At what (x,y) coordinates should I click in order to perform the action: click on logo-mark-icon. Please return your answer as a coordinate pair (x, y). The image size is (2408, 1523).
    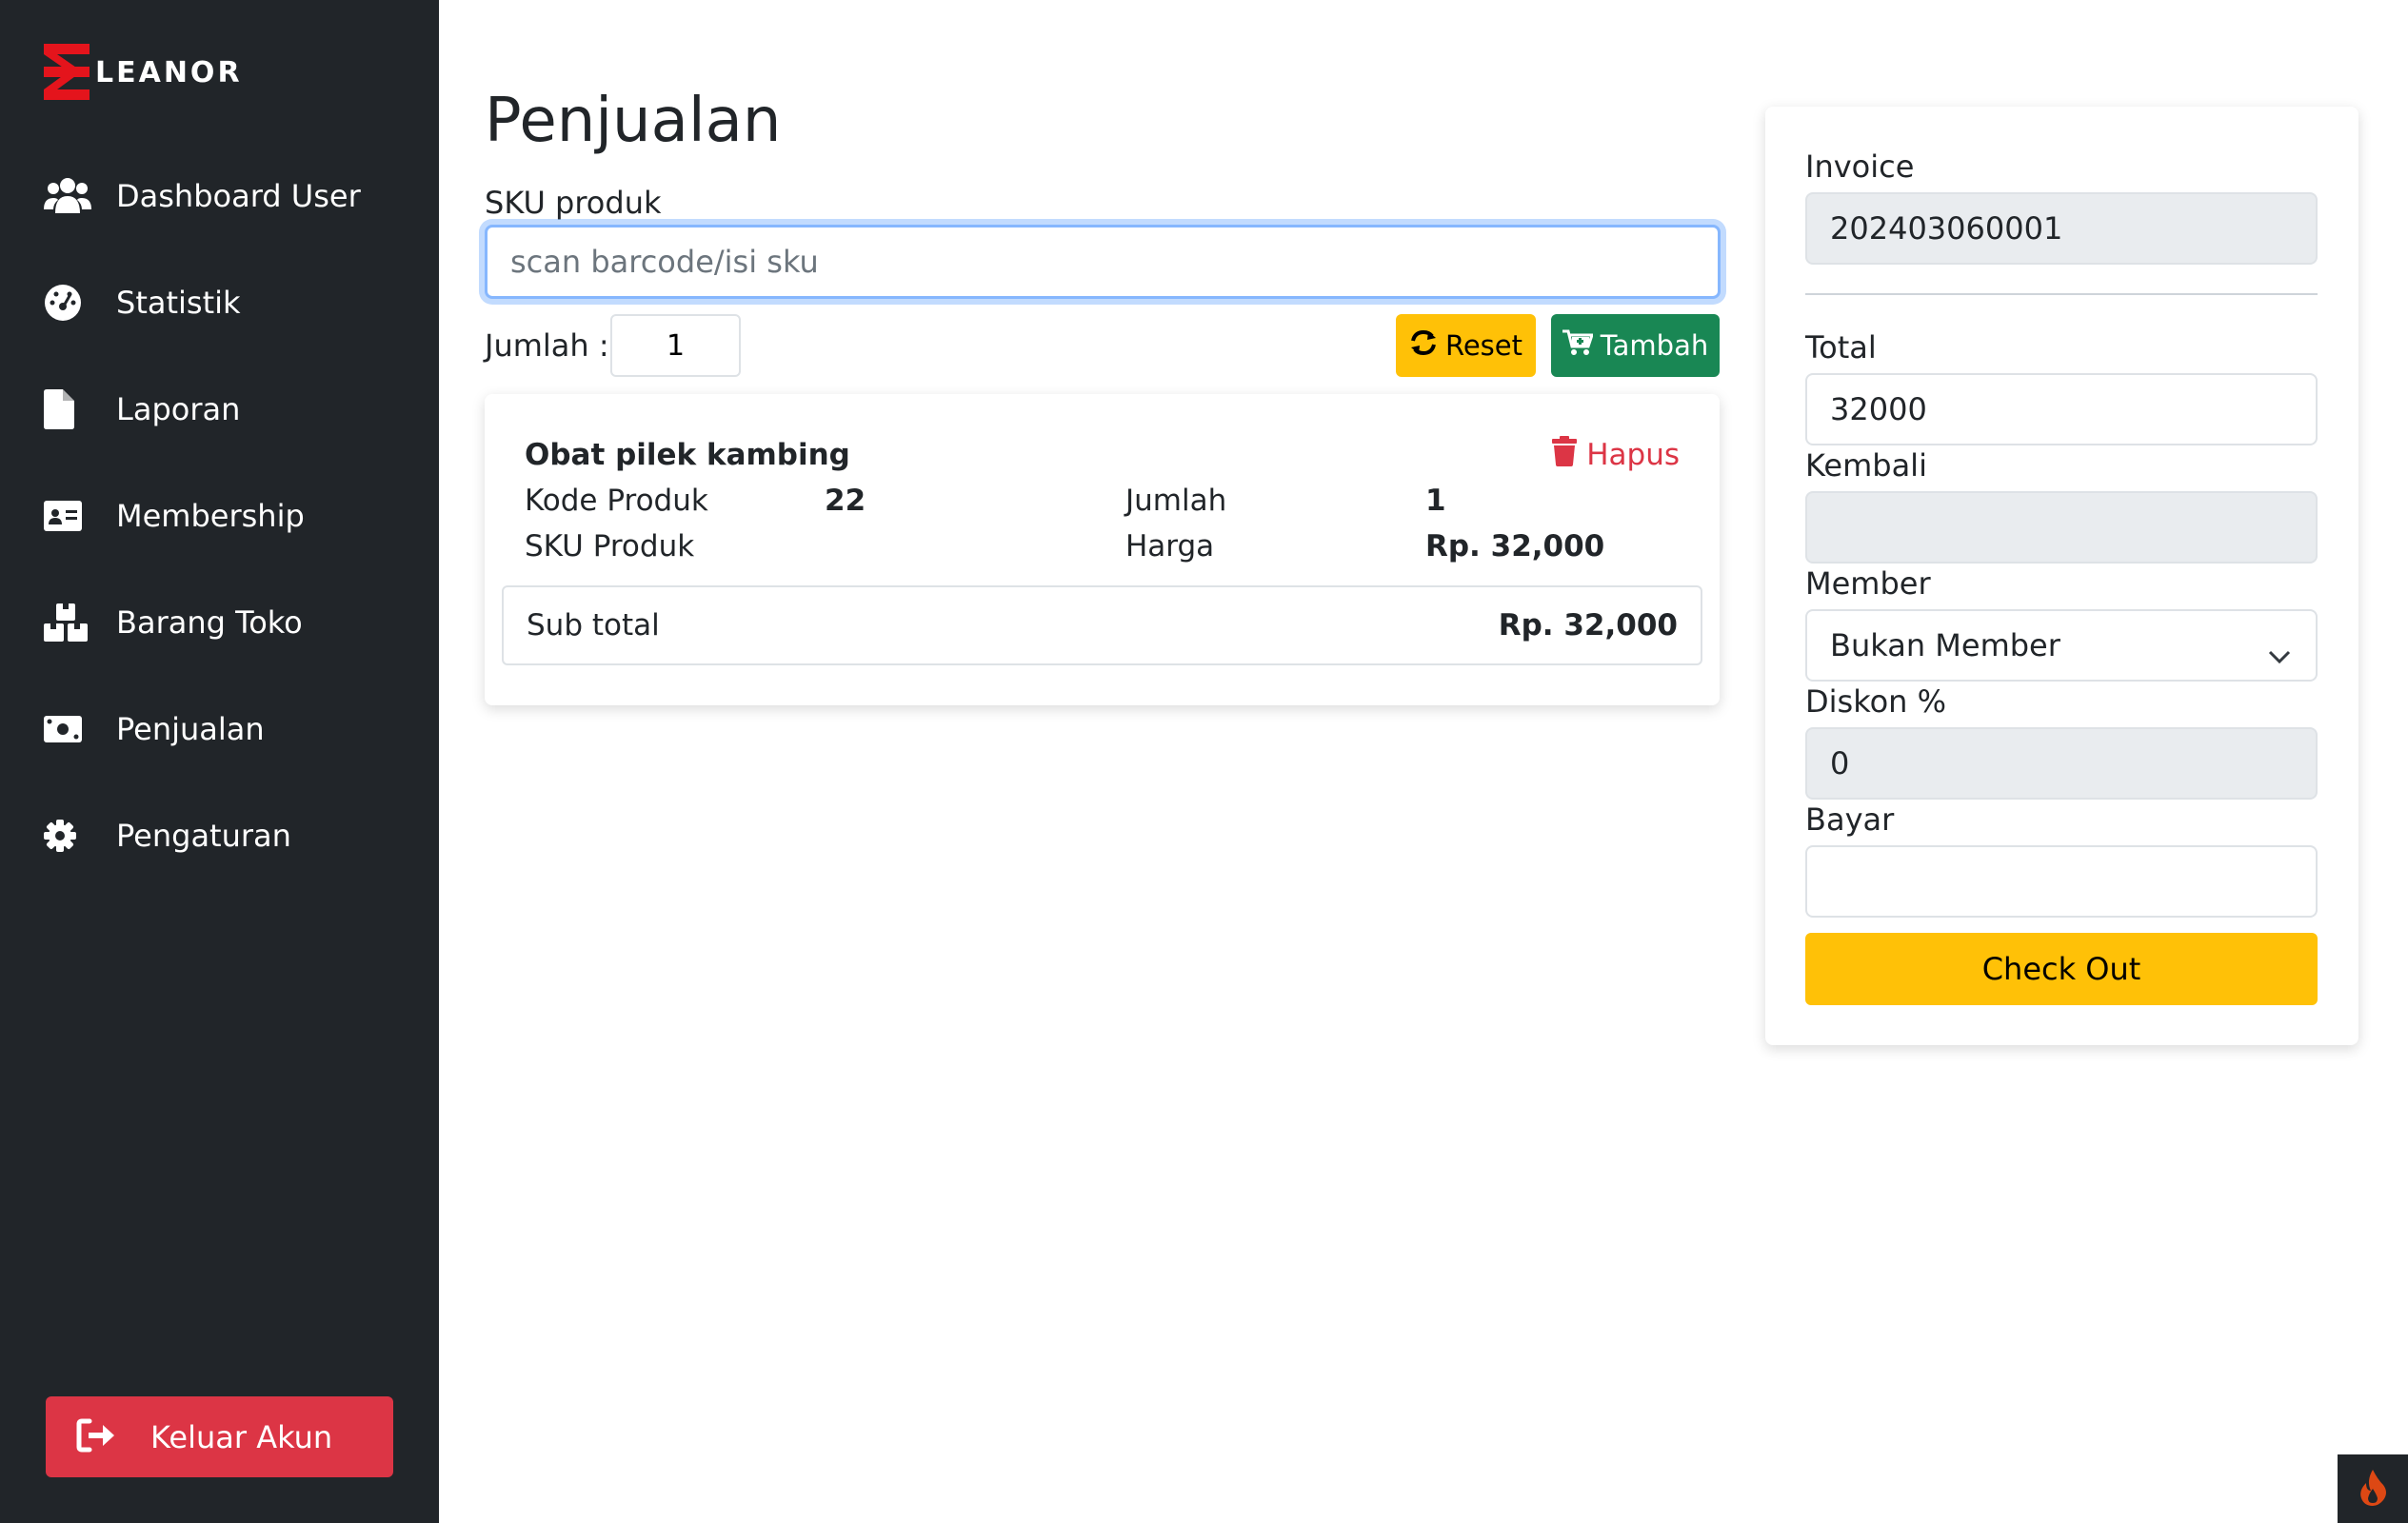
    Looking at the image, I should click on (68, 72).